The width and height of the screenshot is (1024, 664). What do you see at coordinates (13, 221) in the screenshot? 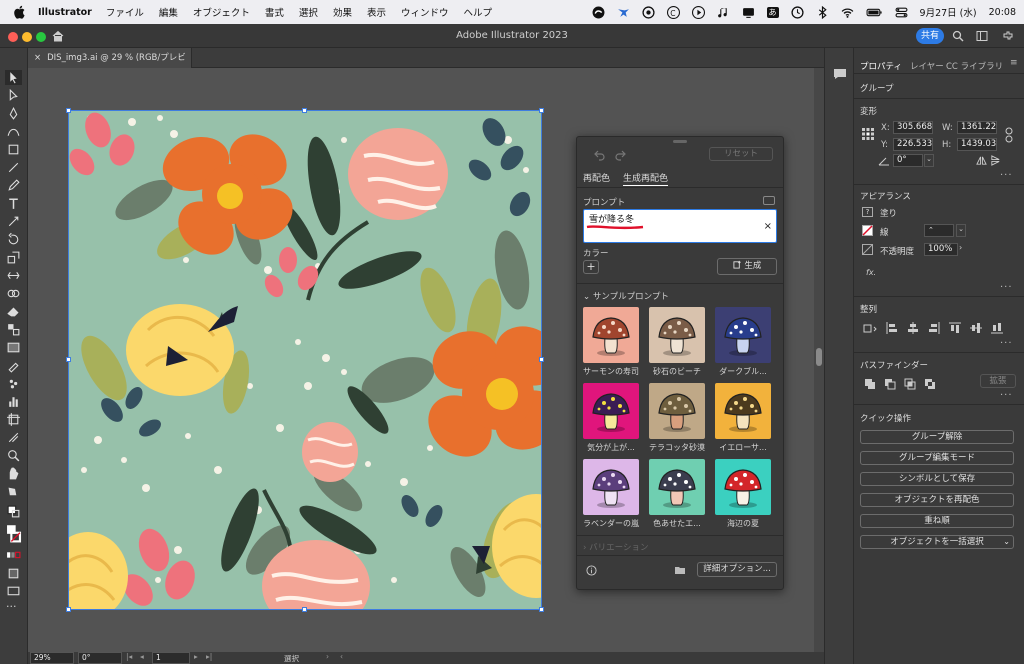
I see `anchor-tool-icon` at bounding box center [13, 221].